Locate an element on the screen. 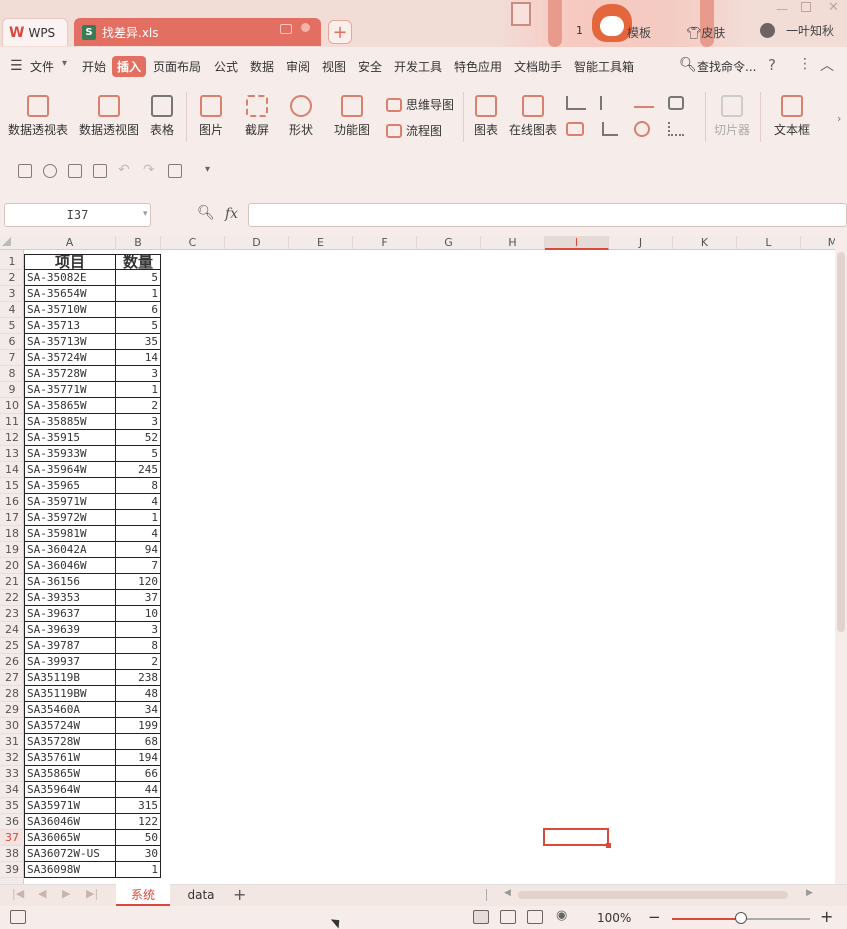 The image size is (847, 929). cell-item: SA35119BW is located at coordinates (70, 694).